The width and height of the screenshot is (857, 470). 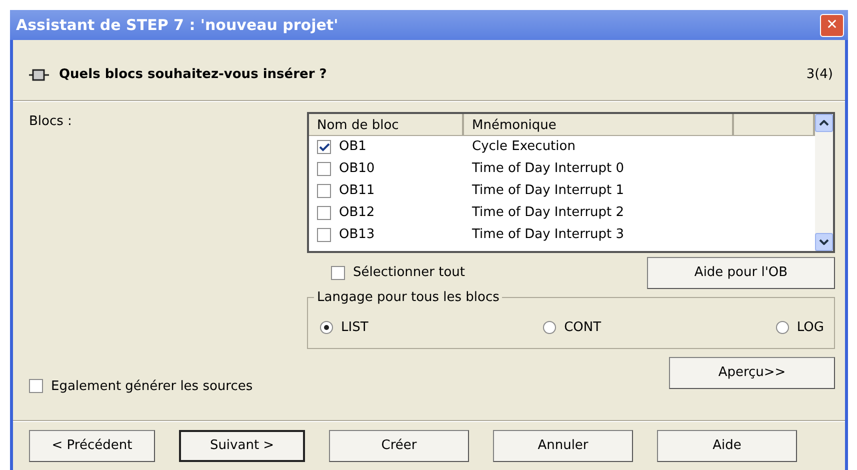 I want to click on dialog-button: < Précédent, so click(x=92, y=446).